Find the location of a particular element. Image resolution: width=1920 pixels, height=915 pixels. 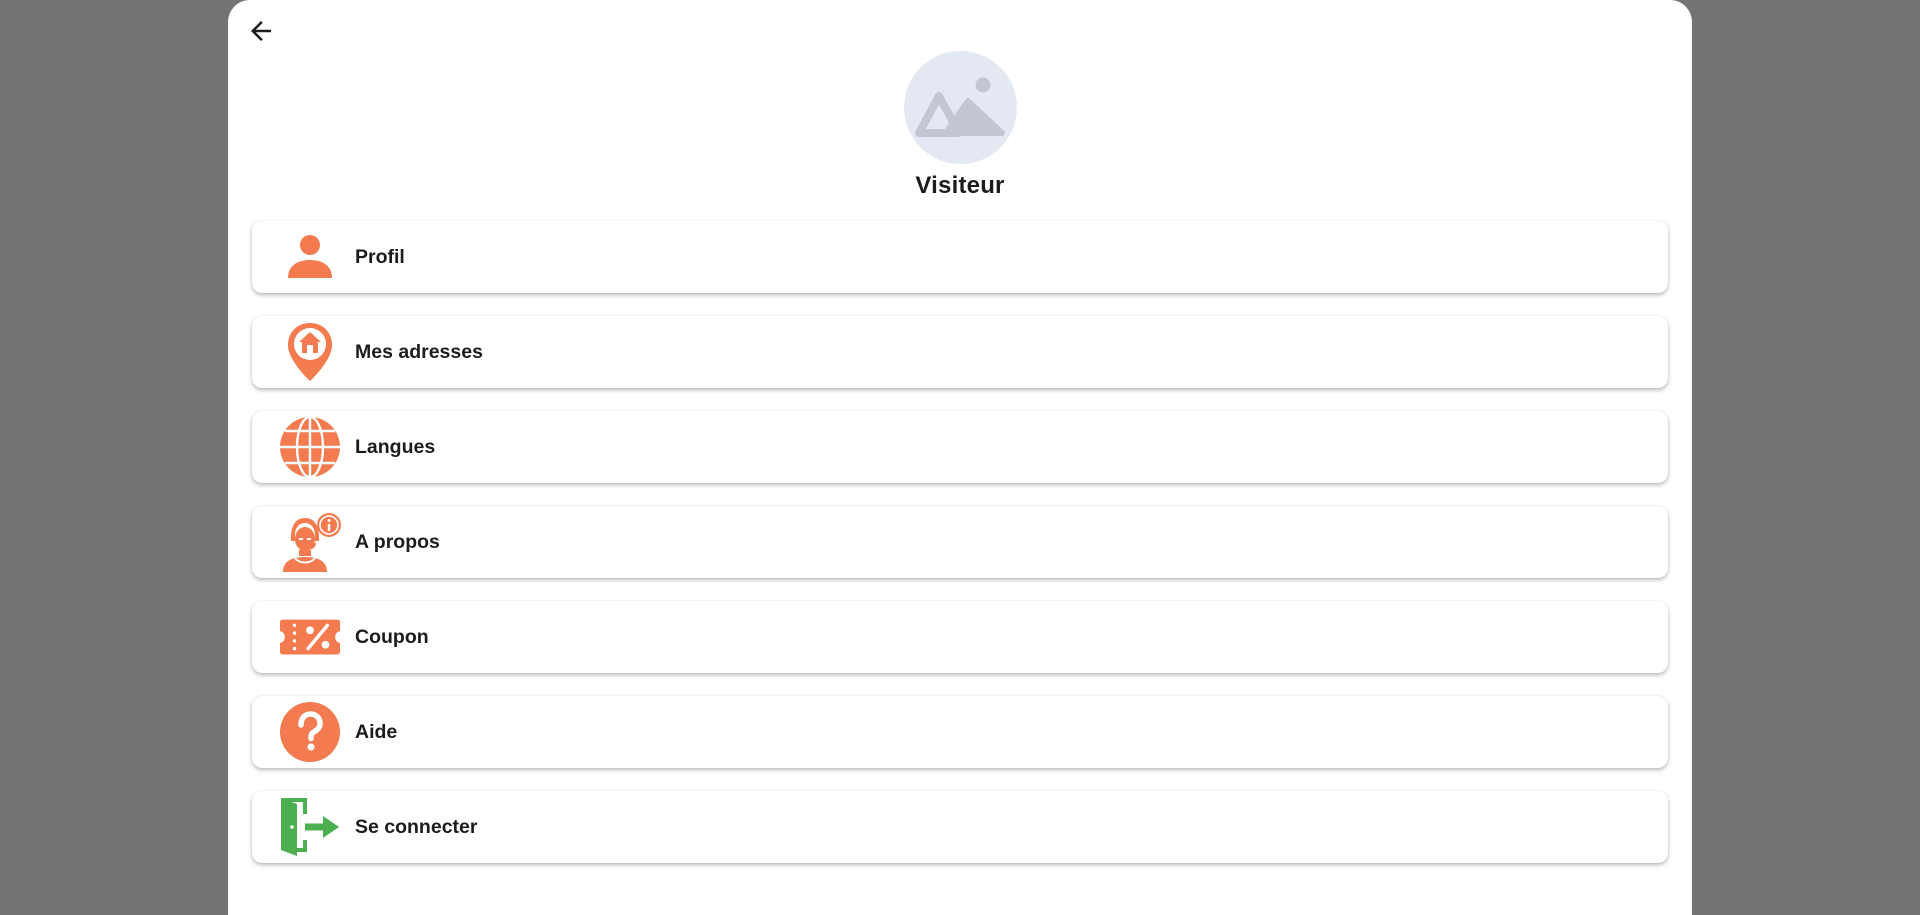

menu-item-label: Profil is located at coordinates (380, 256).